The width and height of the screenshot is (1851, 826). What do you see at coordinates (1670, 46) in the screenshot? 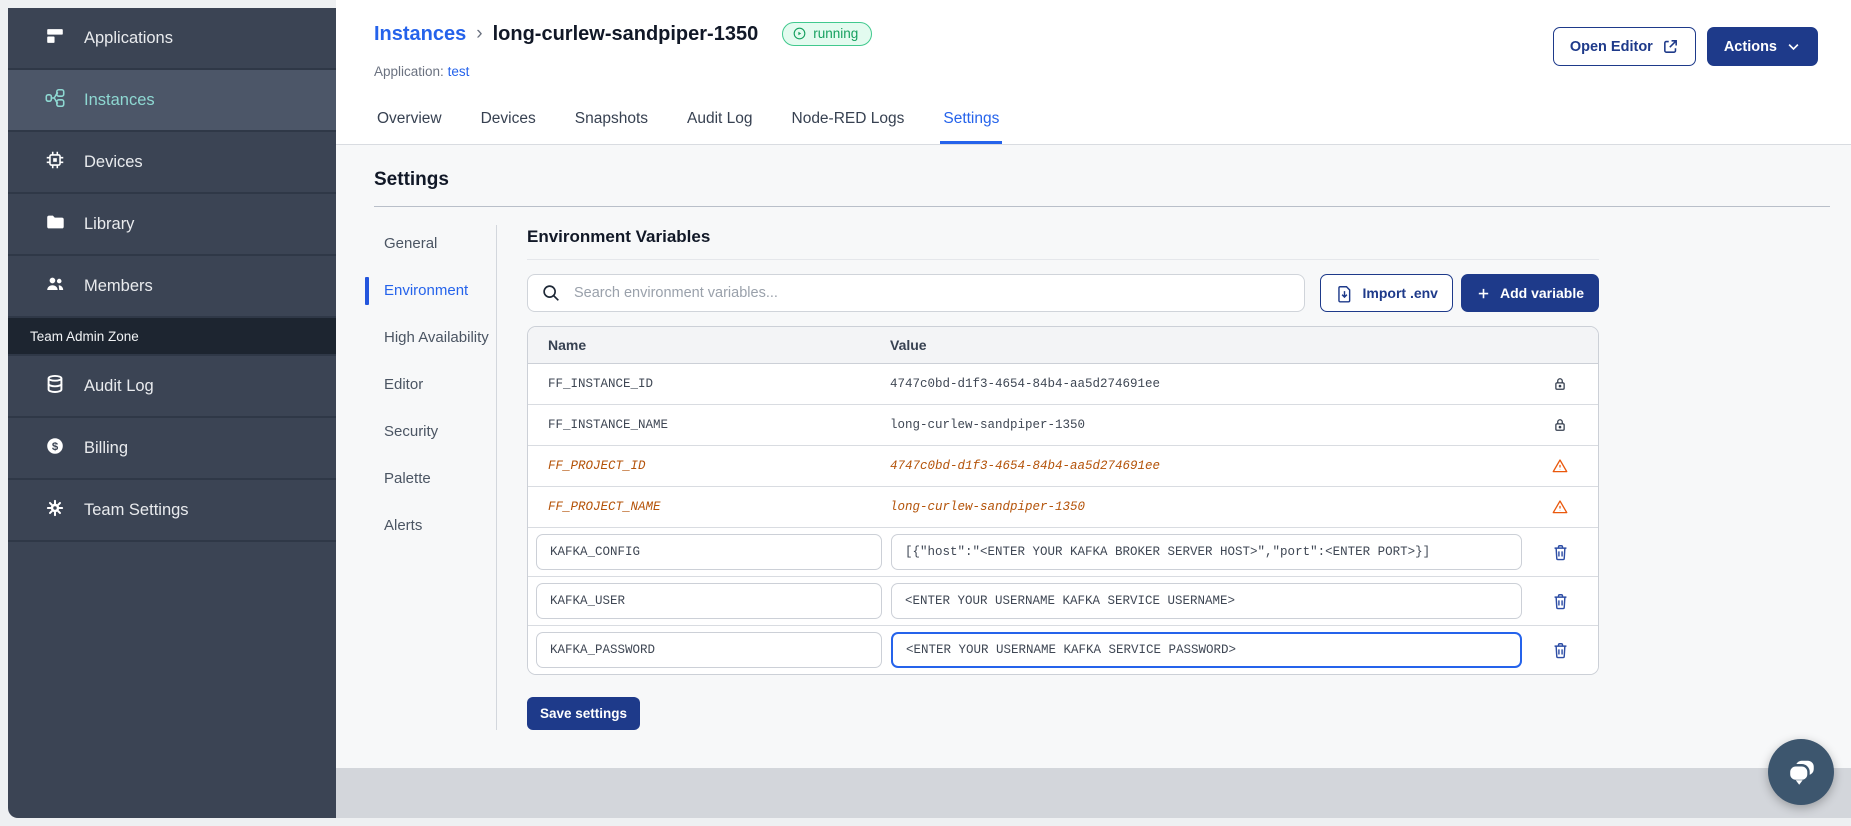
I see `external-link-icon` at bounding box center [1670, 46].